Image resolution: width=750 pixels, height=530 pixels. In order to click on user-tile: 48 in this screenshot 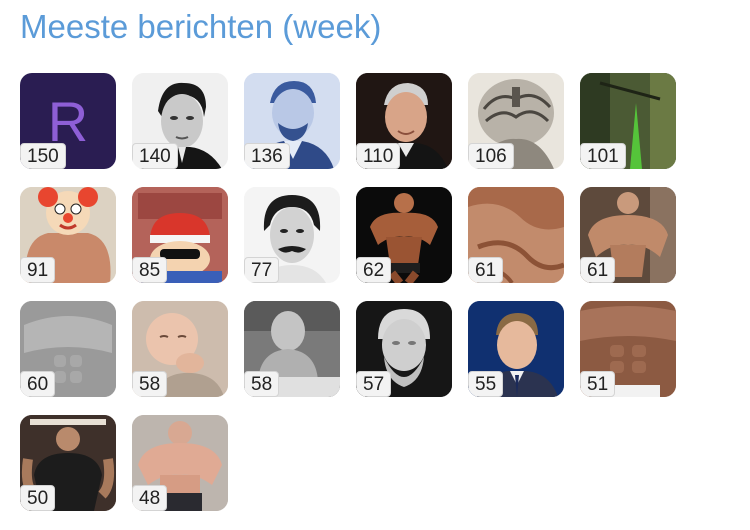, I will do `click(180, 463)`.